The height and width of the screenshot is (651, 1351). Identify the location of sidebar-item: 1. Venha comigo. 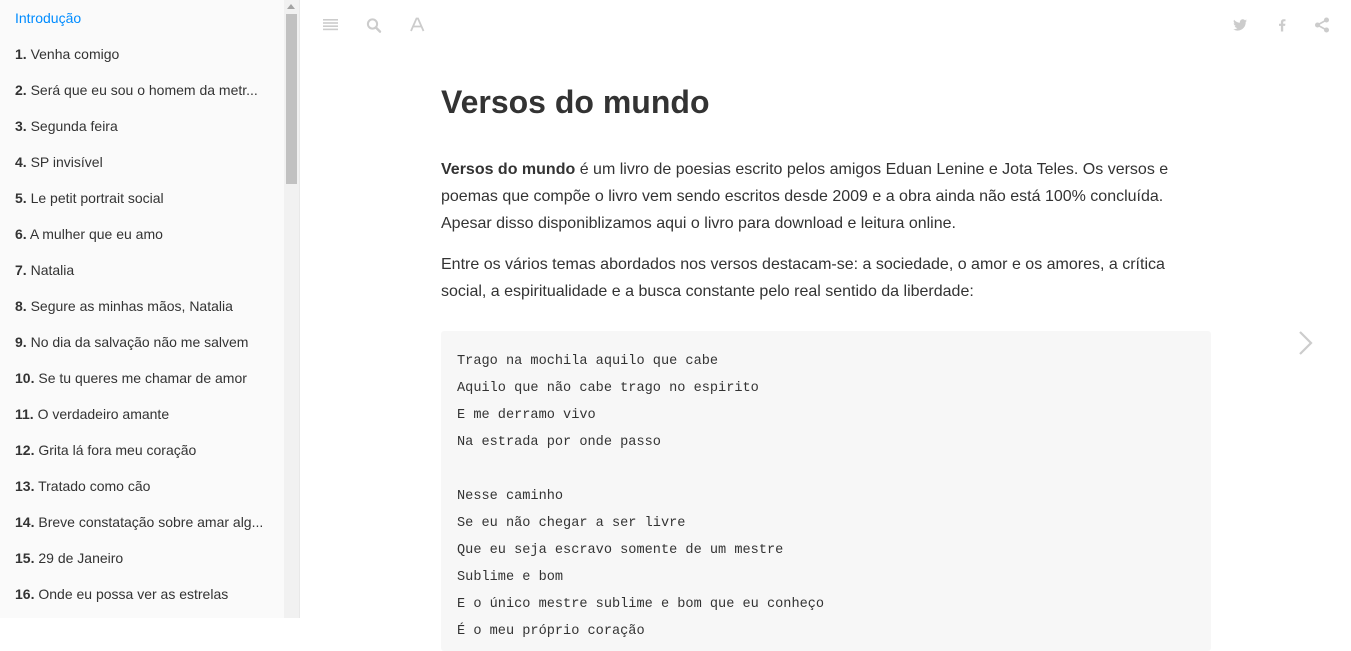
(135, 54).